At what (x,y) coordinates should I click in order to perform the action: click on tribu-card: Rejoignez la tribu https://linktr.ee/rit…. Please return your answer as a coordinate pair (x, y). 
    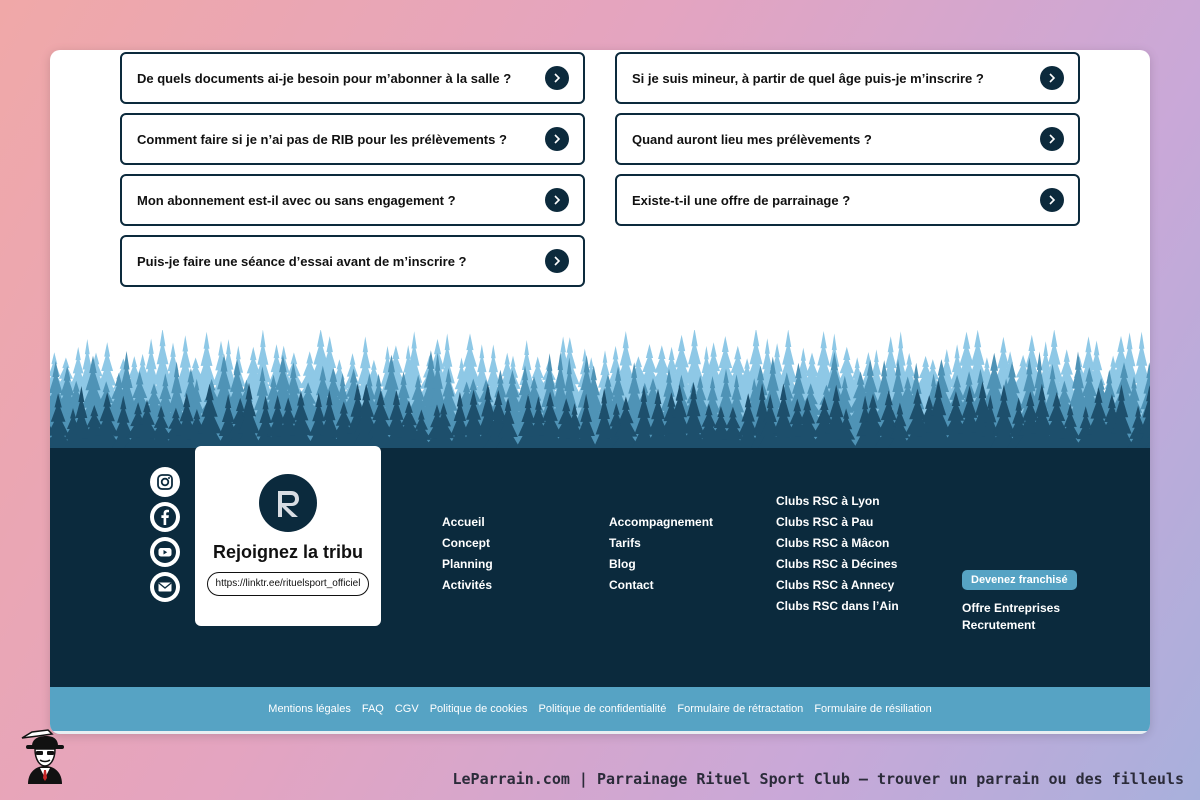
    Looking at the image, I should click on (288, 536).